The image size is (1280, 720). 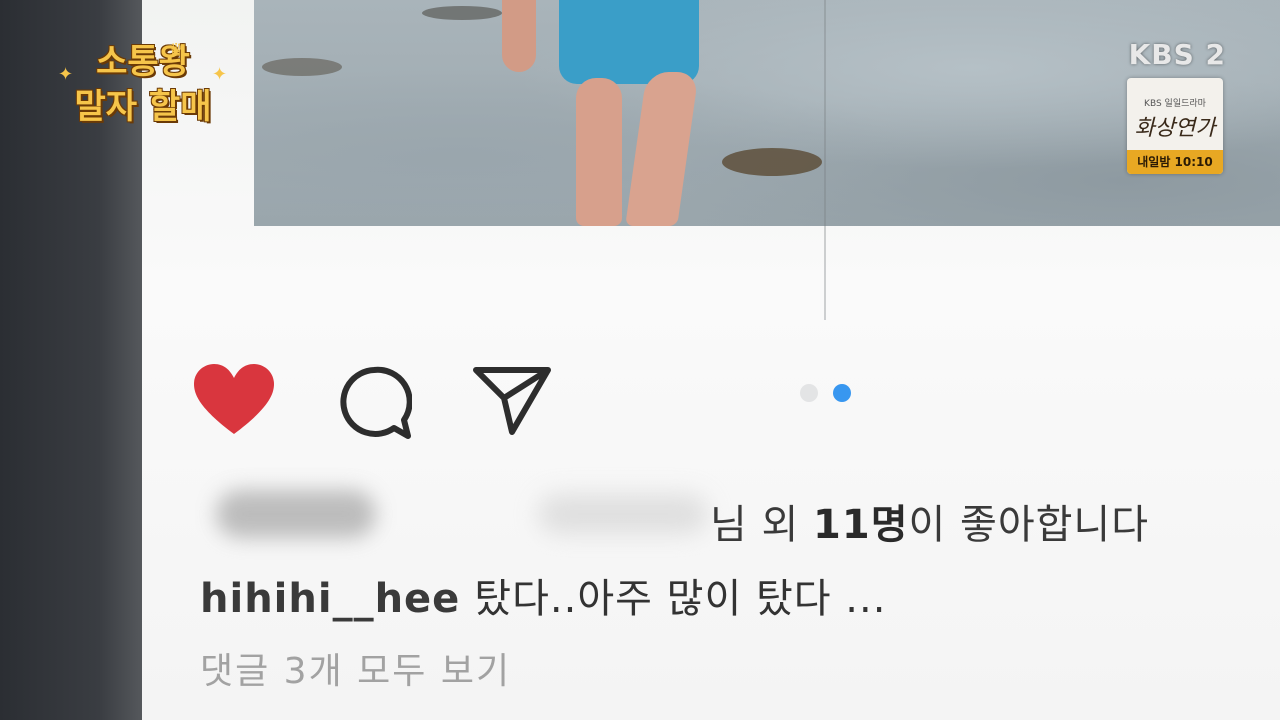 I want to click on heart-icon, so click(x=234, y=400).